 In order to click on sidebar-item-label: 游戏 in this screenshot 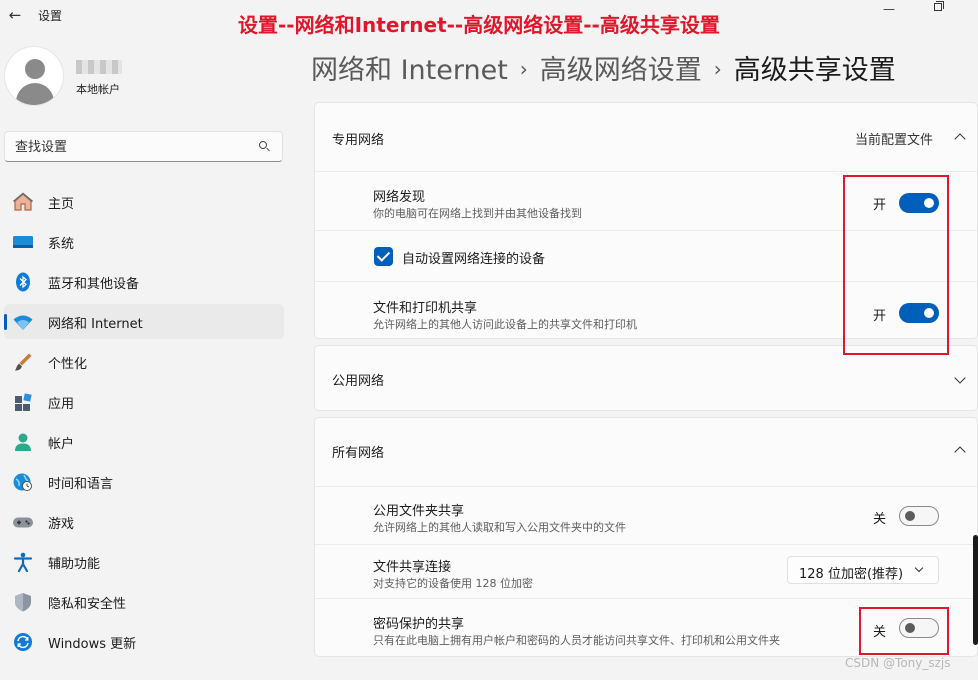, I will do `click(61, 524)`.